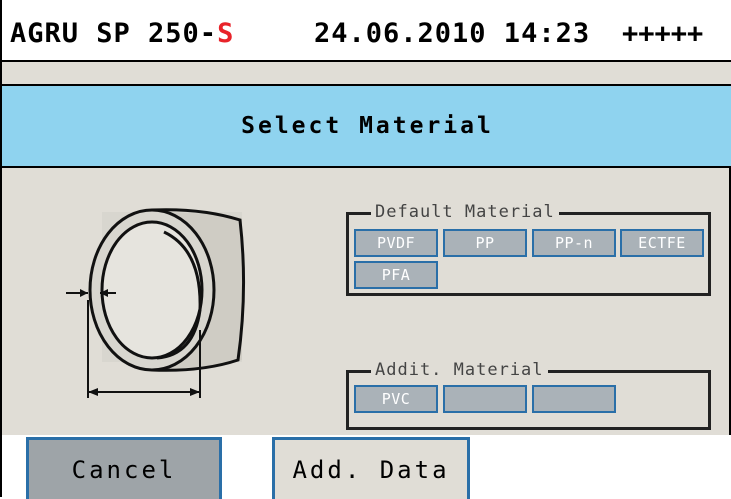 Image resolution: width=731 pixels, height=499 pixels. I want to click on spacer-strip, so click(366, 73).